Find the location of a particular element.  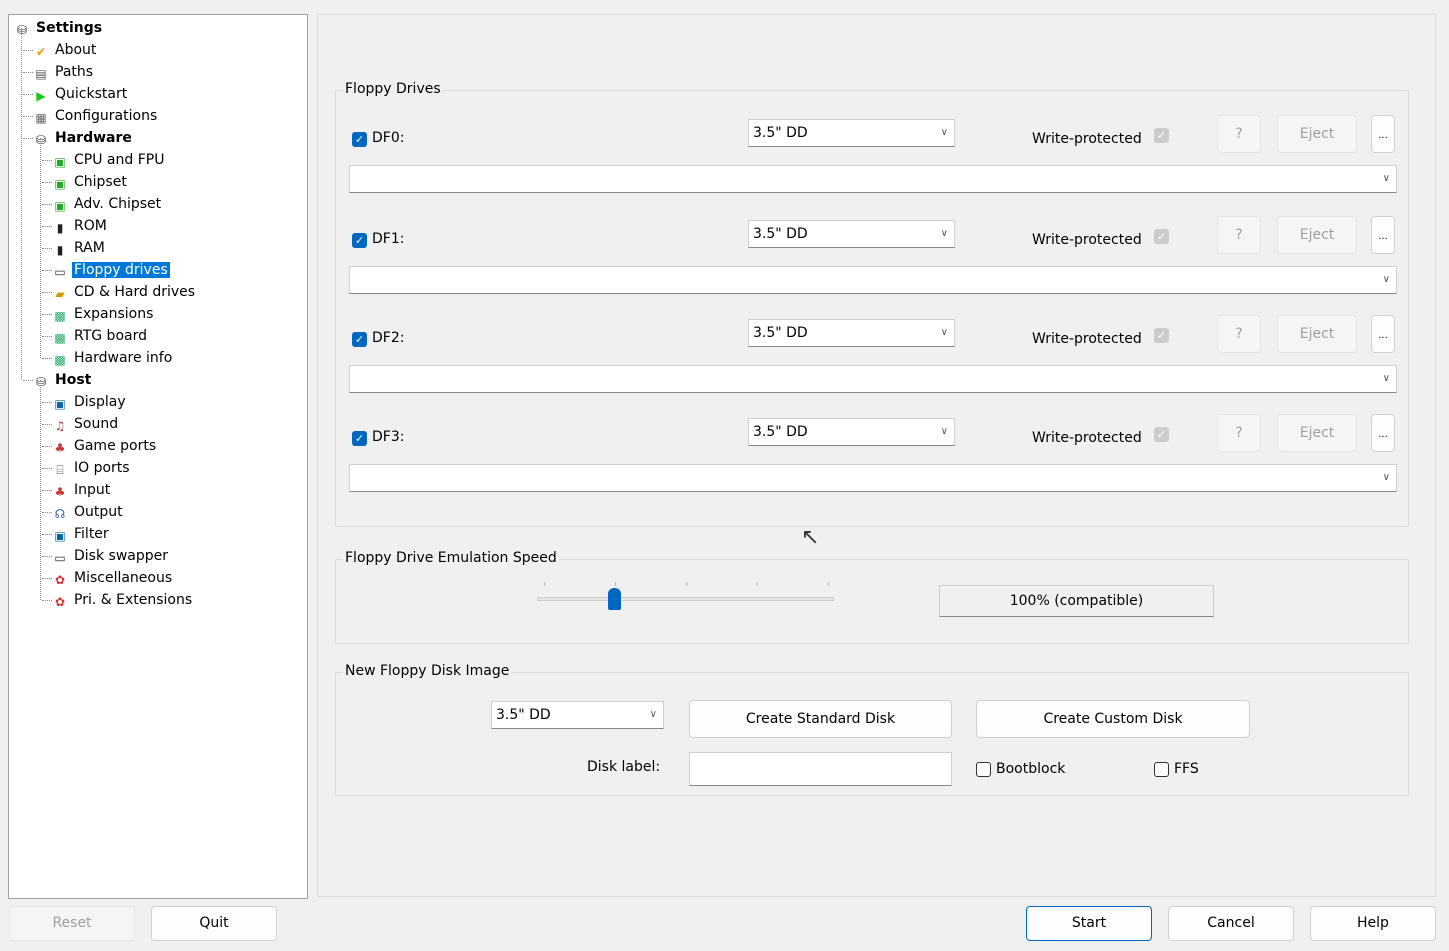

create-standard-disk-button: Create Standard Disk is located at coordinates (820, 719).